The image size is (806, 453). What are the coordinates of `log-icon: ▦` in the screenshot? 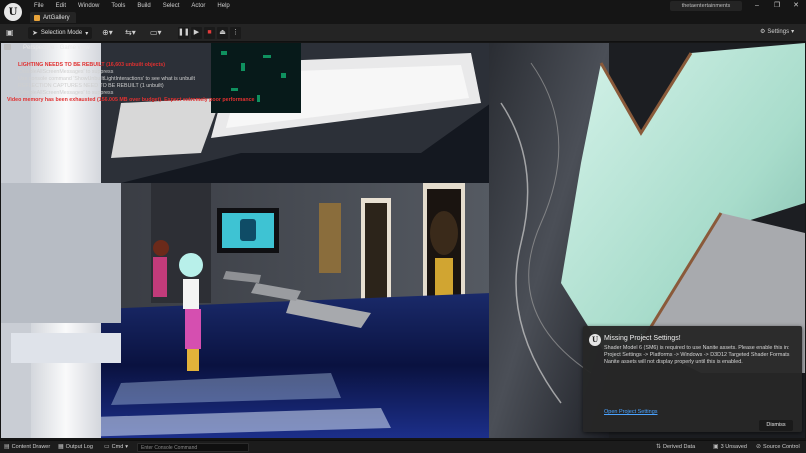 It's located at (61, 447).